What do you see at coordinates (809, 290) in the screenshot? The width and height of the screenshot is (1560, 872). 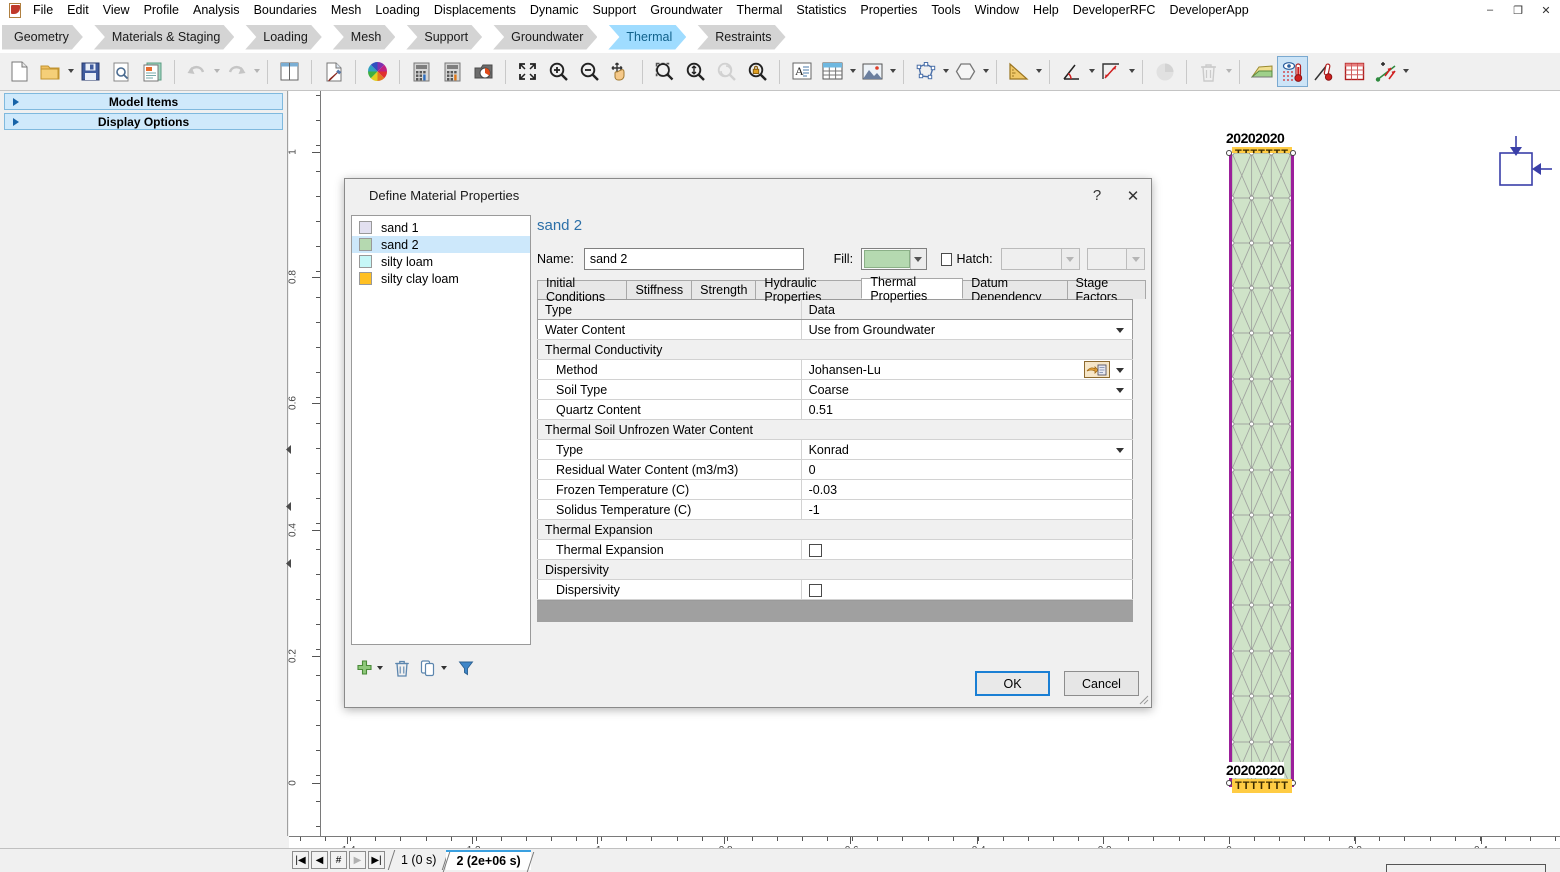 I see `tab-hydraulic-properties: Hydraulic Properties` at bounding box center [809, 290].